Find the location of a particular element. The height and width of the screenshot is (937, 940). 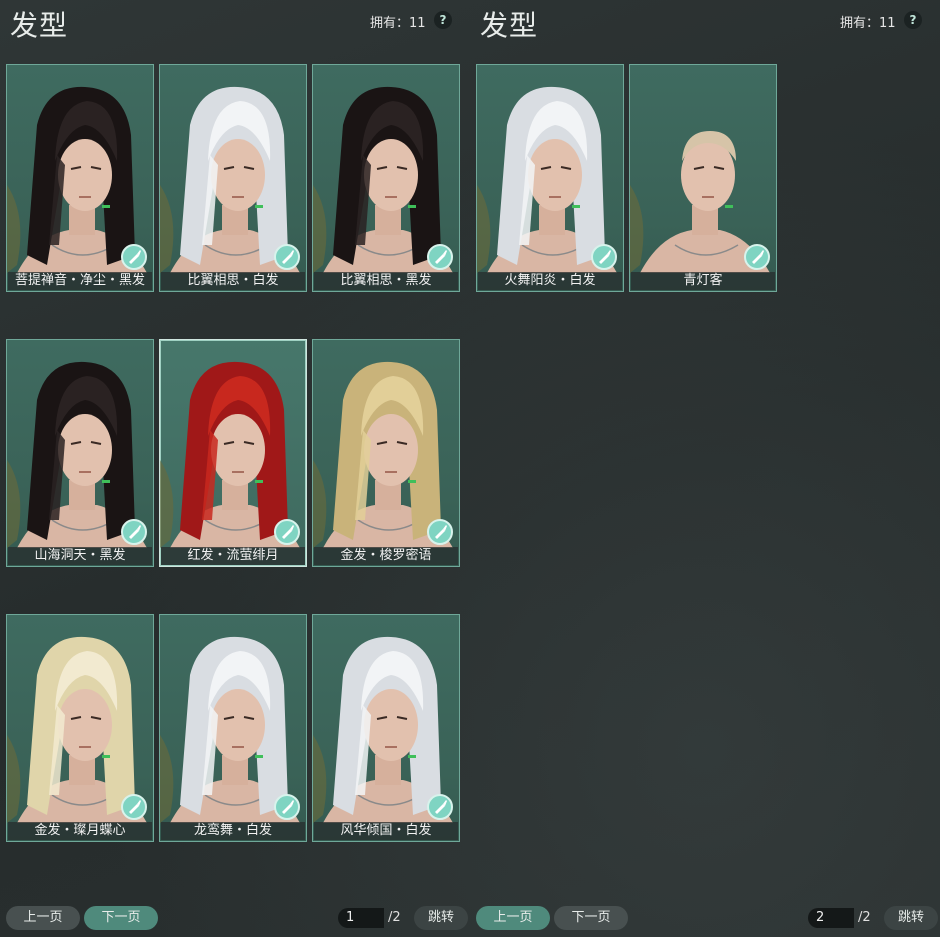

hairstyle-card: 龙鸾舞・白发 is located at coordinates (233, 728).